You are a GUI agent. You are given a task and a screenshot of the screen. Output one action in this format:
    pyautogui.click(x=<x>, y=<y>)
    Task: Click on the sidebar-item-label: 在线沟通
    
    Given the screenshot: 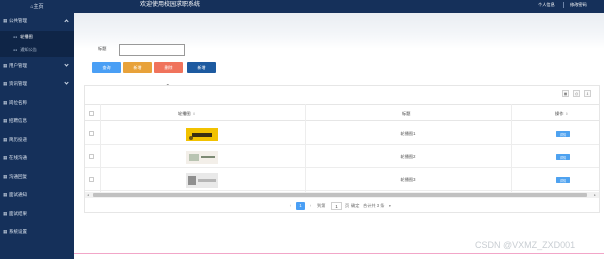 What is the action you would take?
    pyautogui.click(x=18, y=158)
    